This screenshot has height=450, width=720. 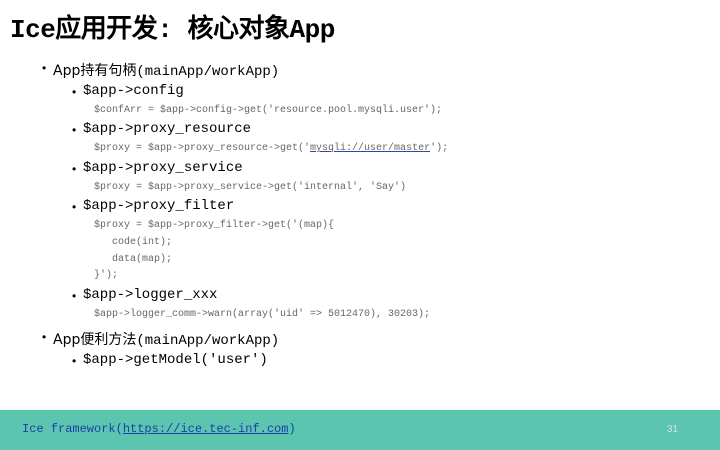 I want to click on mysqli-link: mysqli://user/master, so click(x=370, y=148).